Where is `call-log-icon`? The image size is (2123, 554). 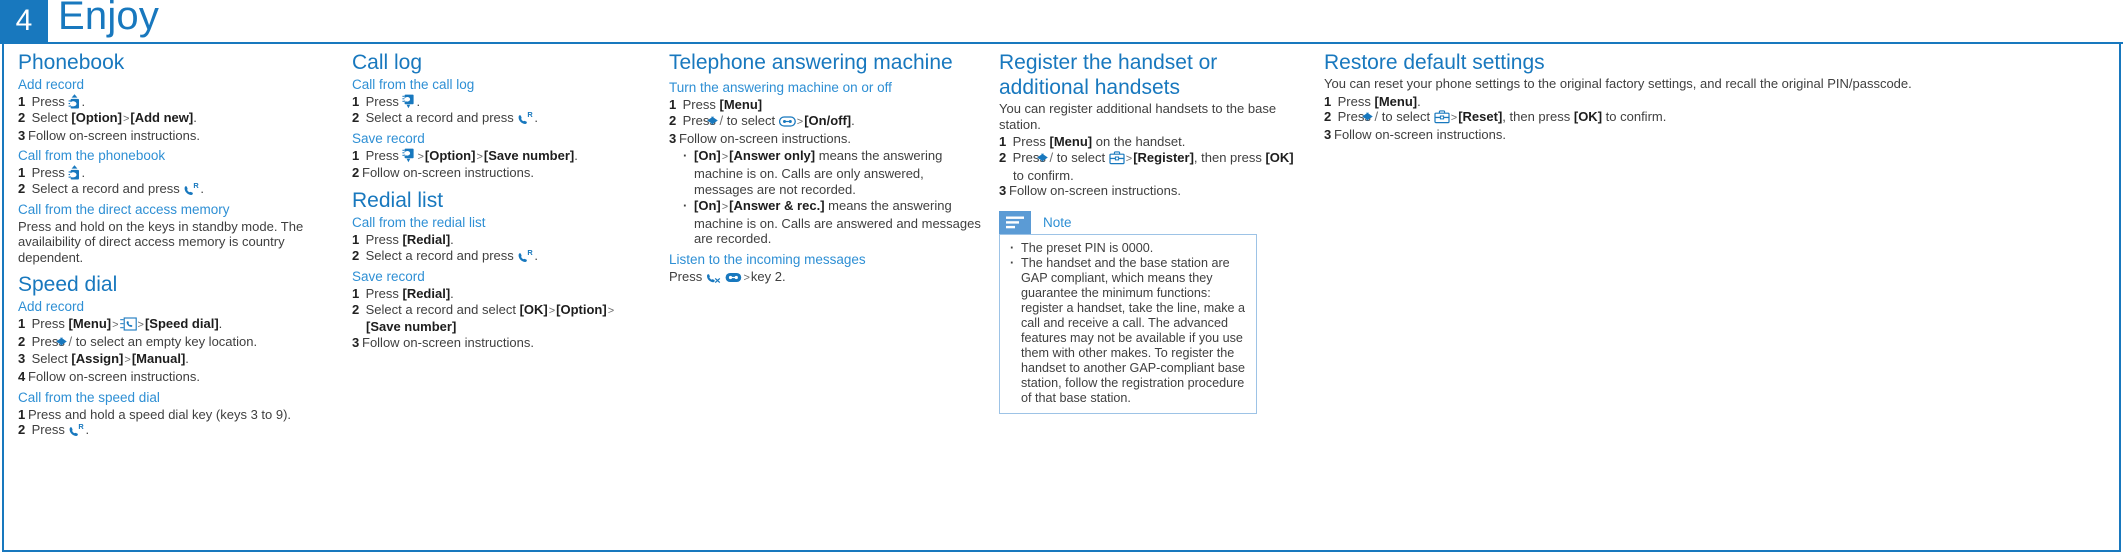
call-log-icon is located at coordinates (409, 155).